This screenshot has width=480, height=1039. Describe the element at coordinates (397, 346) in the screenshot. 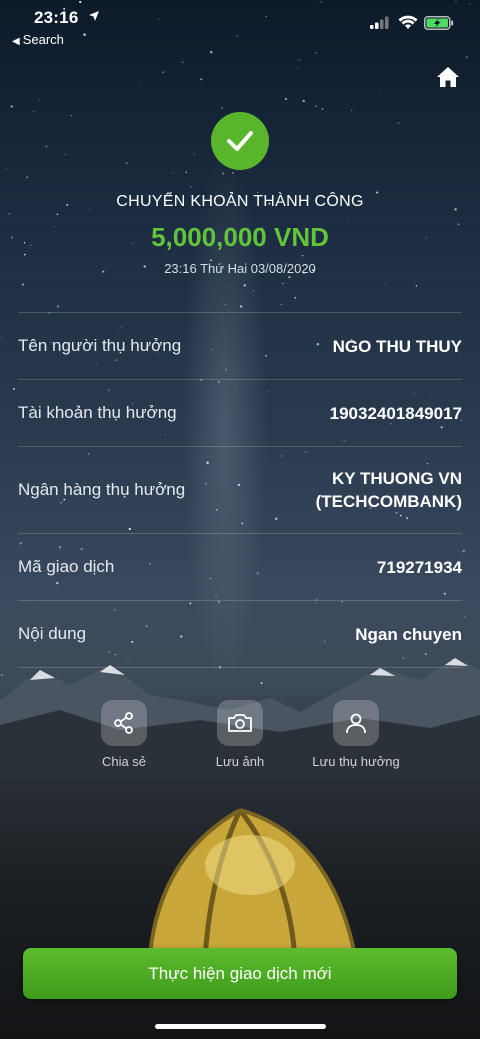

I see `detail-value: NGO THU THUY` at that location.